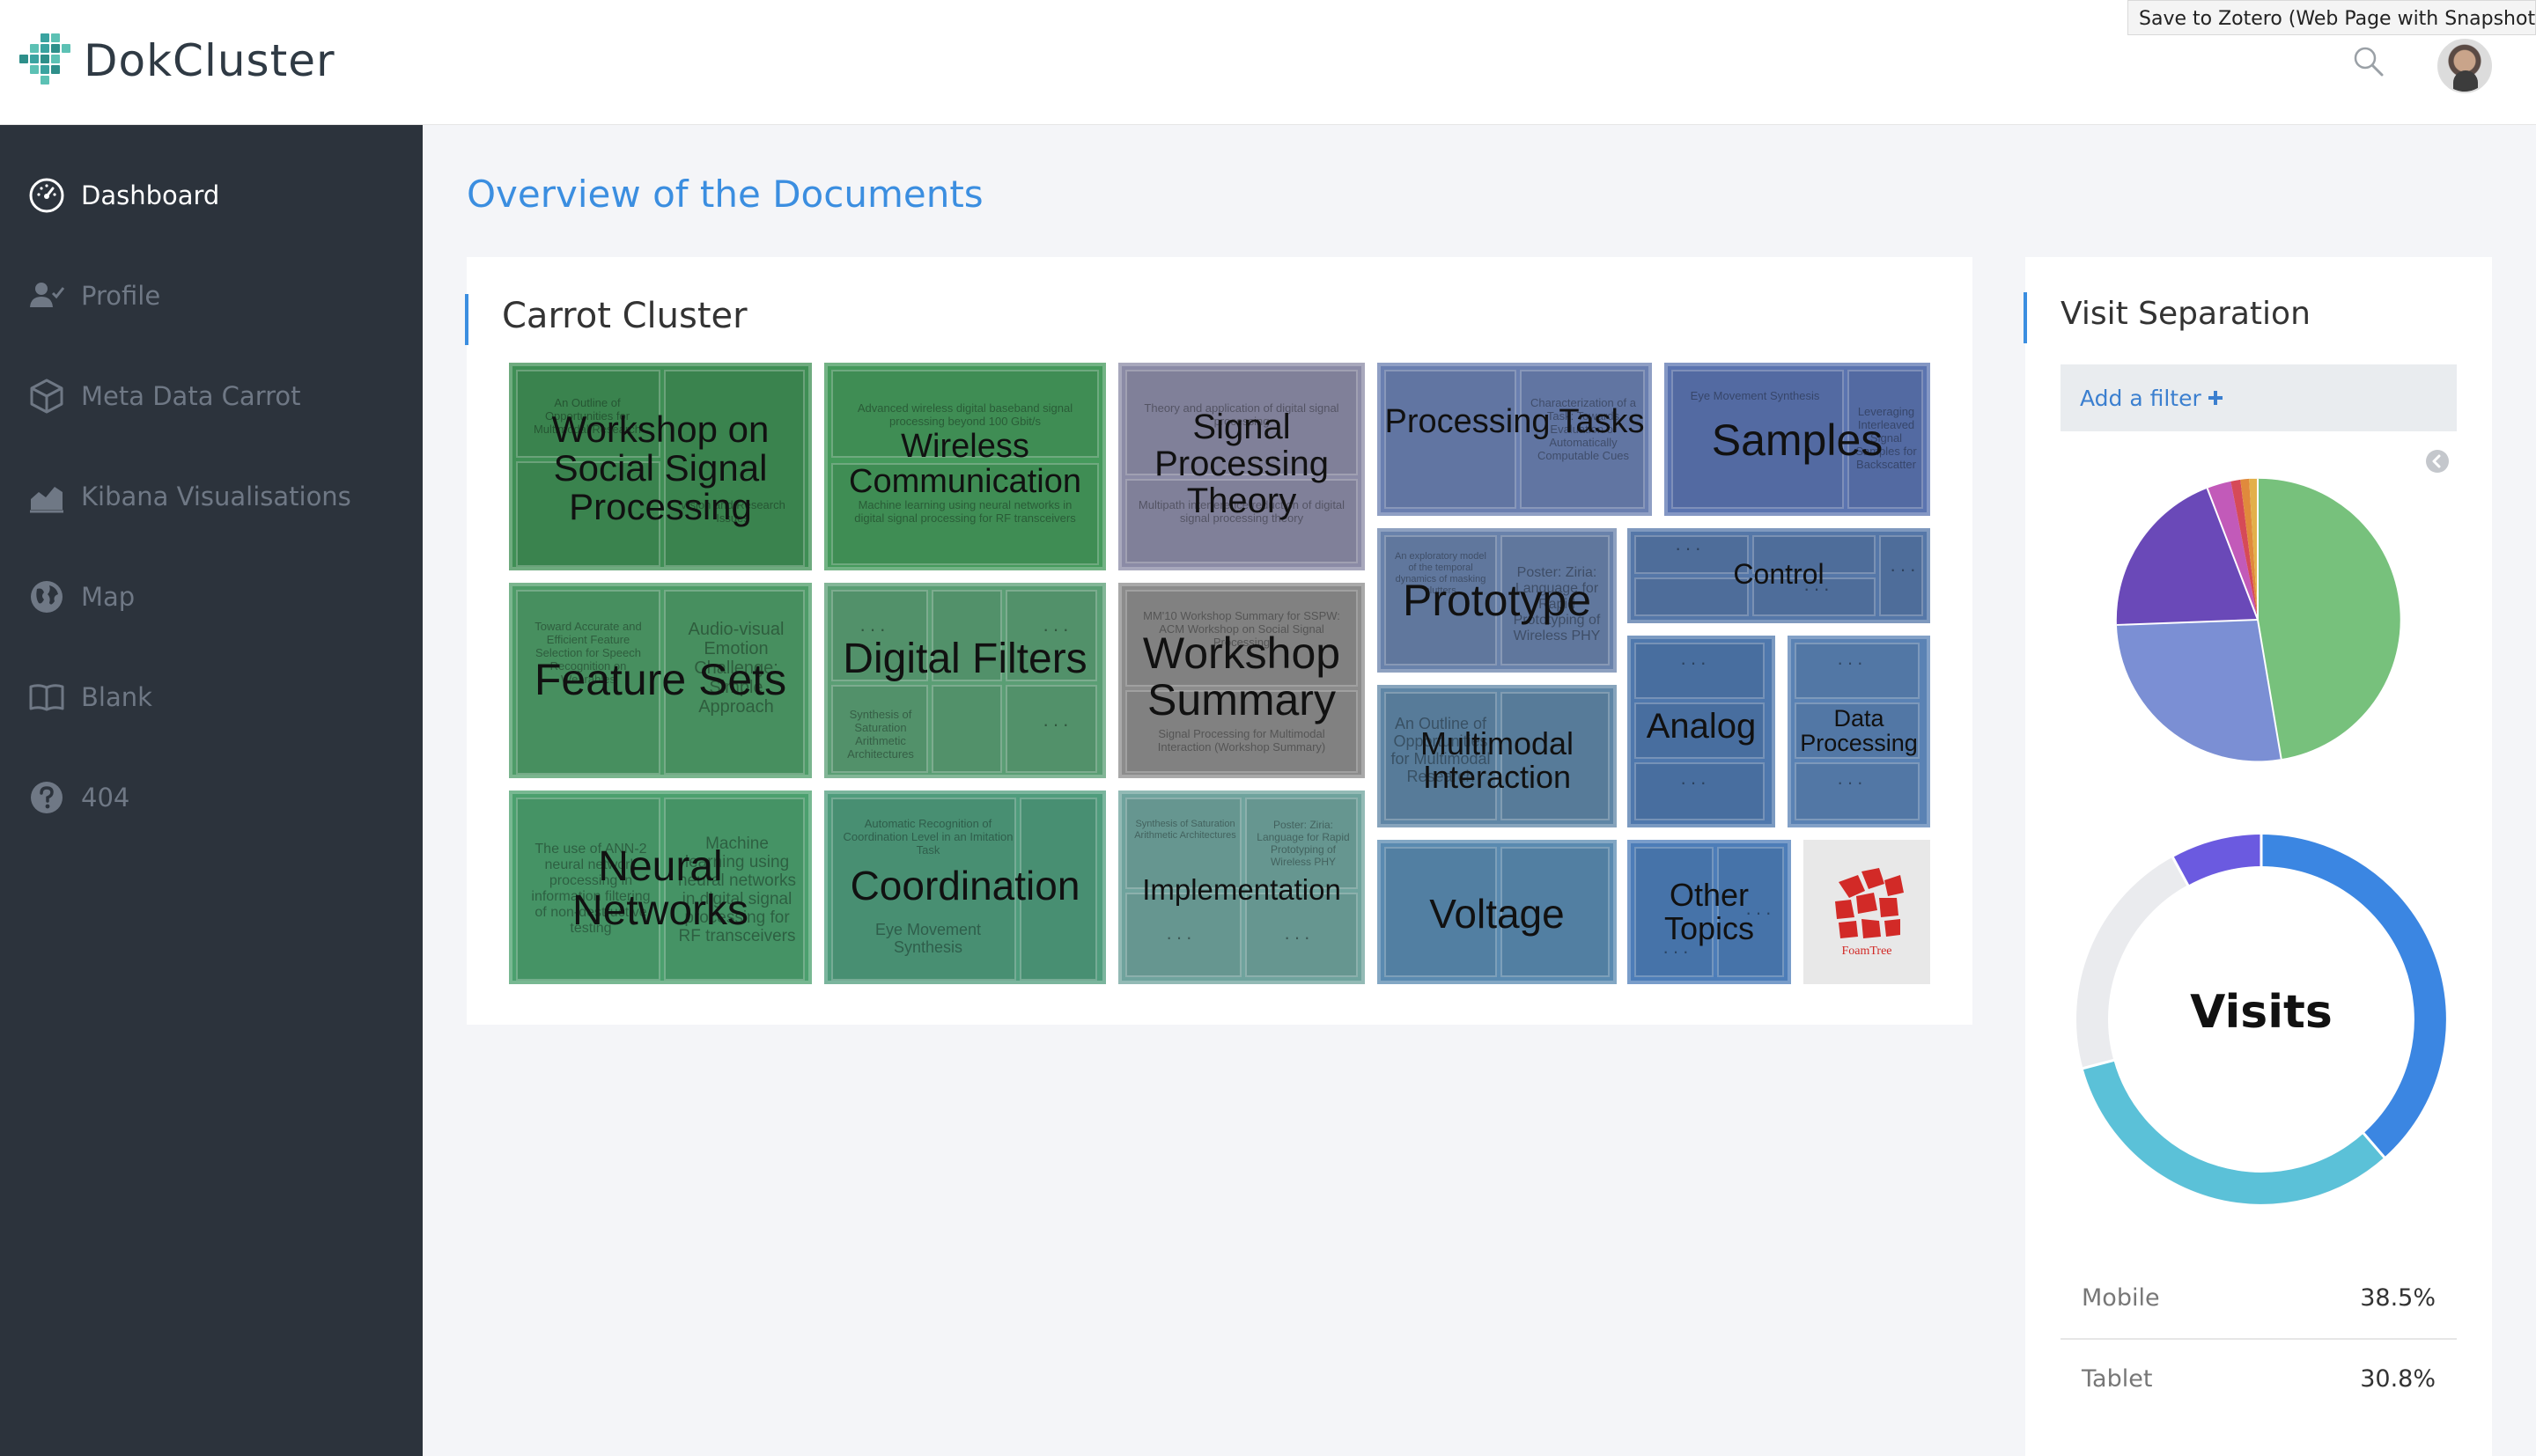 The width and height of the screenshot is (2536, 1456). Describe the element at coordinates (211, 597) in the screenshot. I see `sidebar-item-map: Map` at that location.